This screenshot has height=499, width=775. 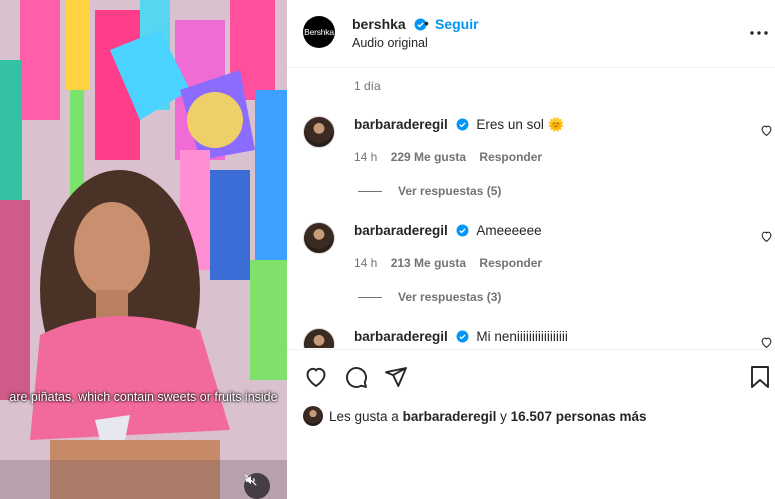 I want to click on like-button, so click(x=316, y=379).